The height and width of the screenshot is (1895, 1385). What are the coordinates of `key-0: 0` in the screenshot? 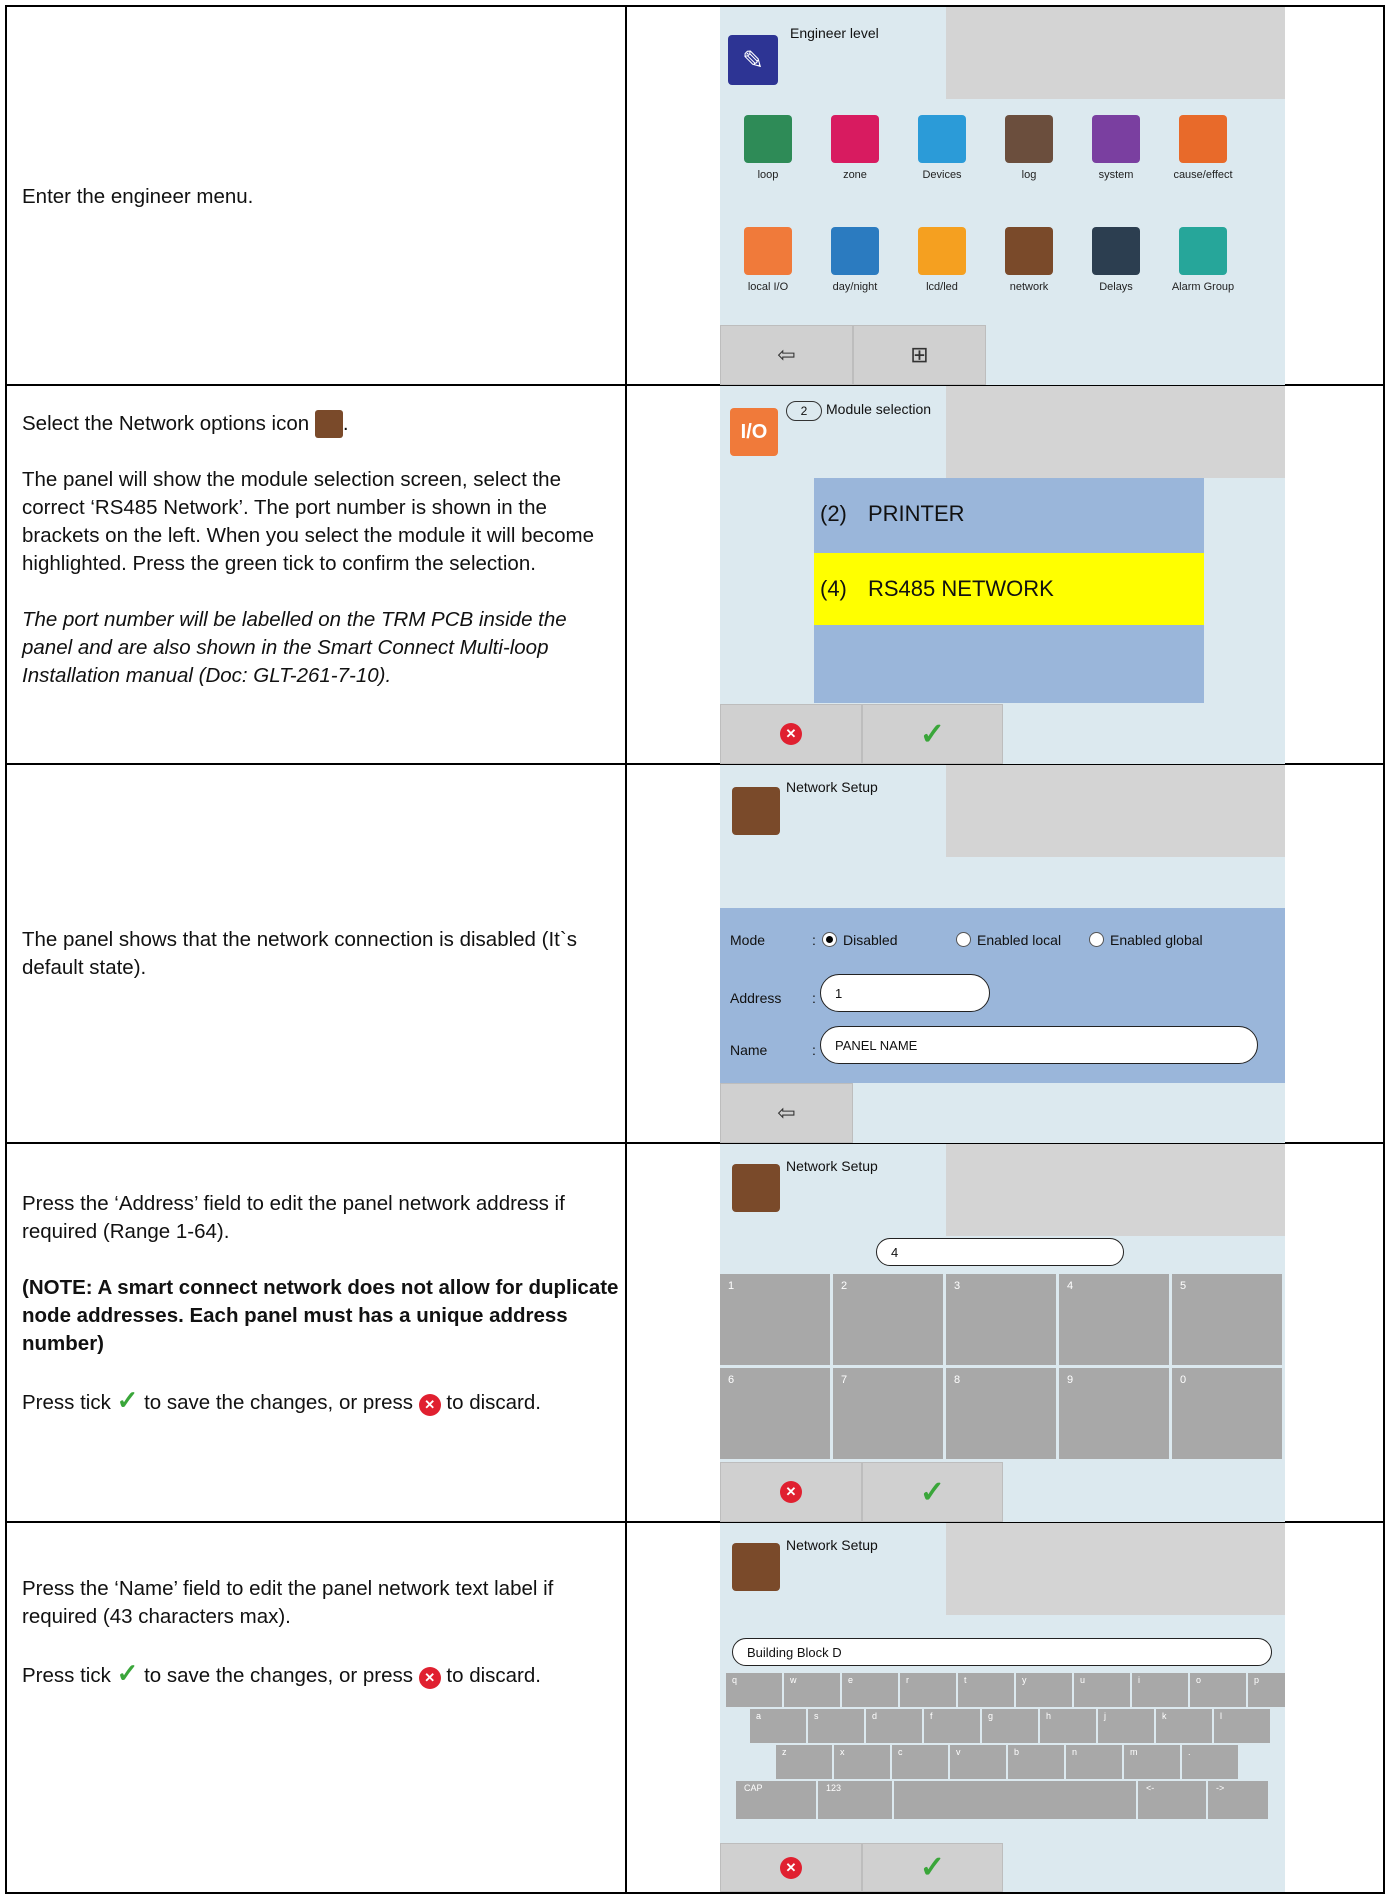 It's located at (1227, 1413).